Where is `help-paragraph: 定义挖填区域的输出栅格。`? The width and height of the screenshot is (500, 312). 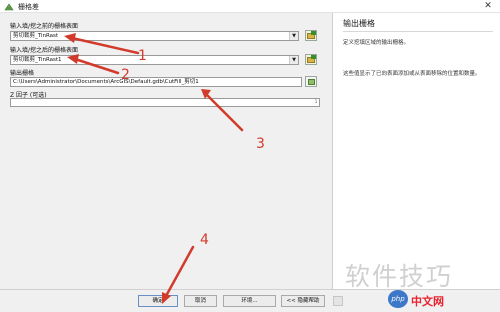
help-paragraph: 定义挖填区域的输出栅格。 is located at coordinates (376, 43).